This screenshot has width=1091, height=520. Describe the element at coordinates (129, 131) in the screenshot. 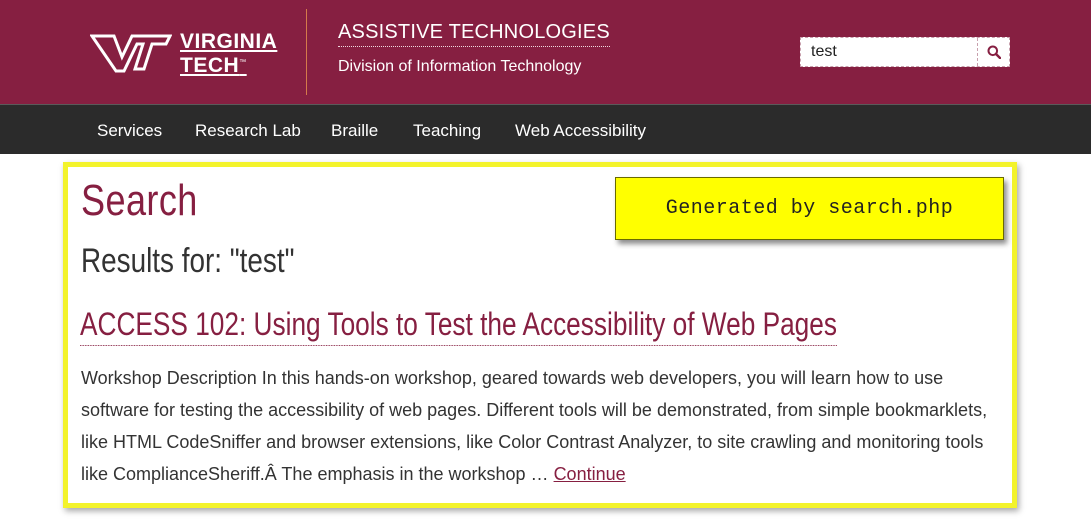

I see `nav-item-services: Services` at that location.